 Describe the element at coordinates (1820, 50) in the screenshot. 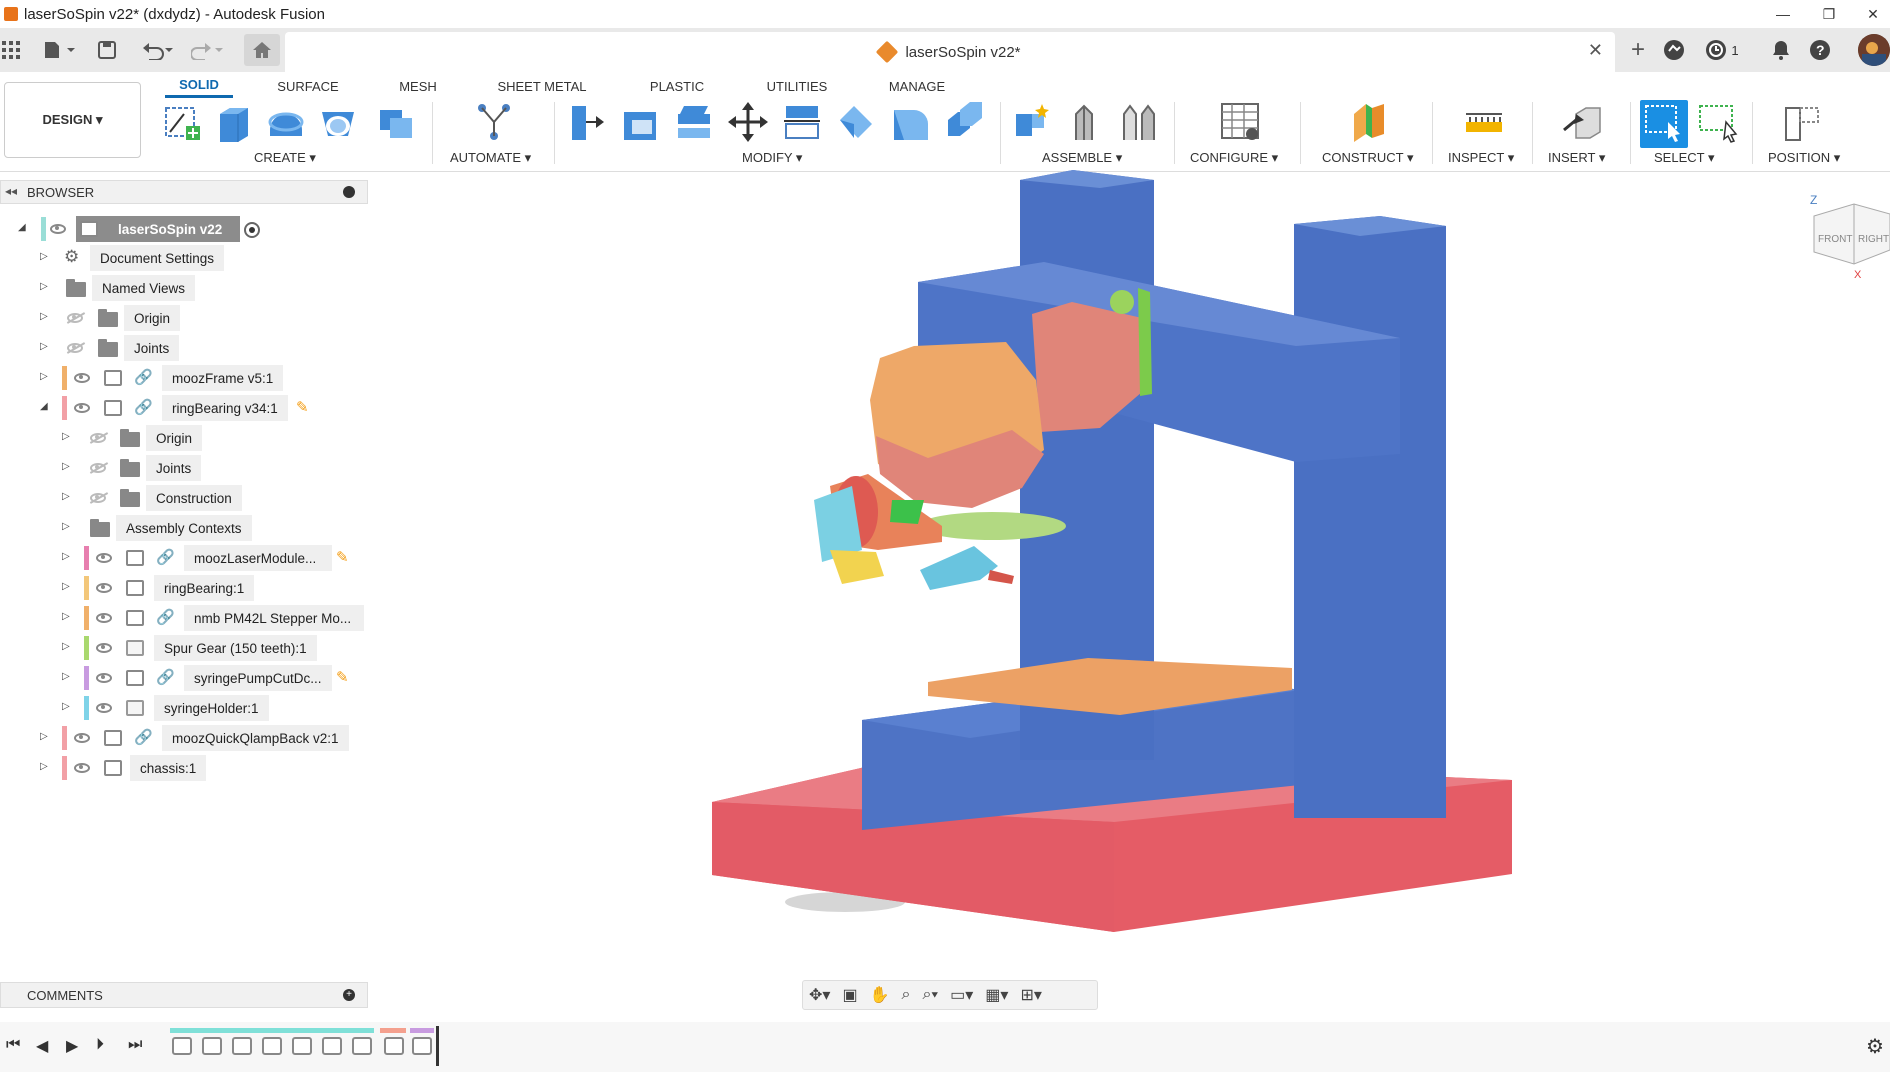

I see `help-icon: ?` at that location.